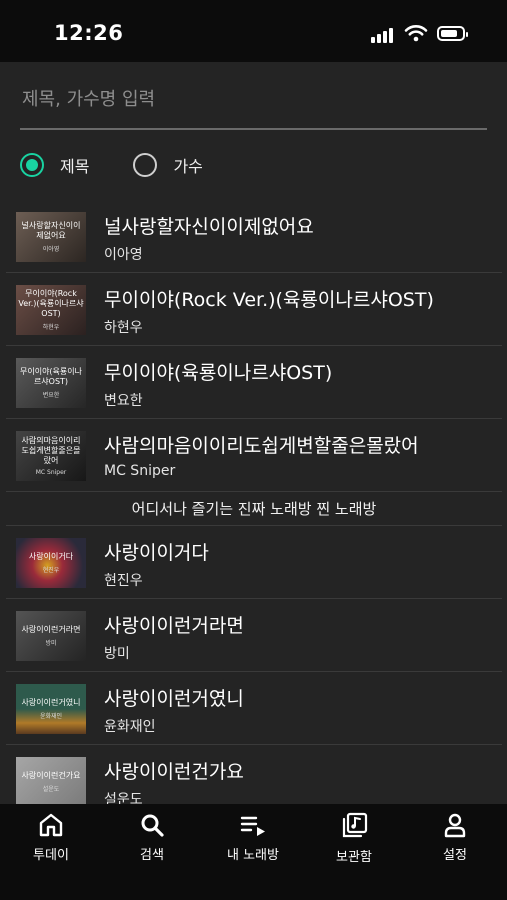 The height and width of the screenshot is (900, 507). What do you see at coordinates (123, 581) in the screenshot?
I see `song-artist: 현진우` at bounding box center [123, 581].